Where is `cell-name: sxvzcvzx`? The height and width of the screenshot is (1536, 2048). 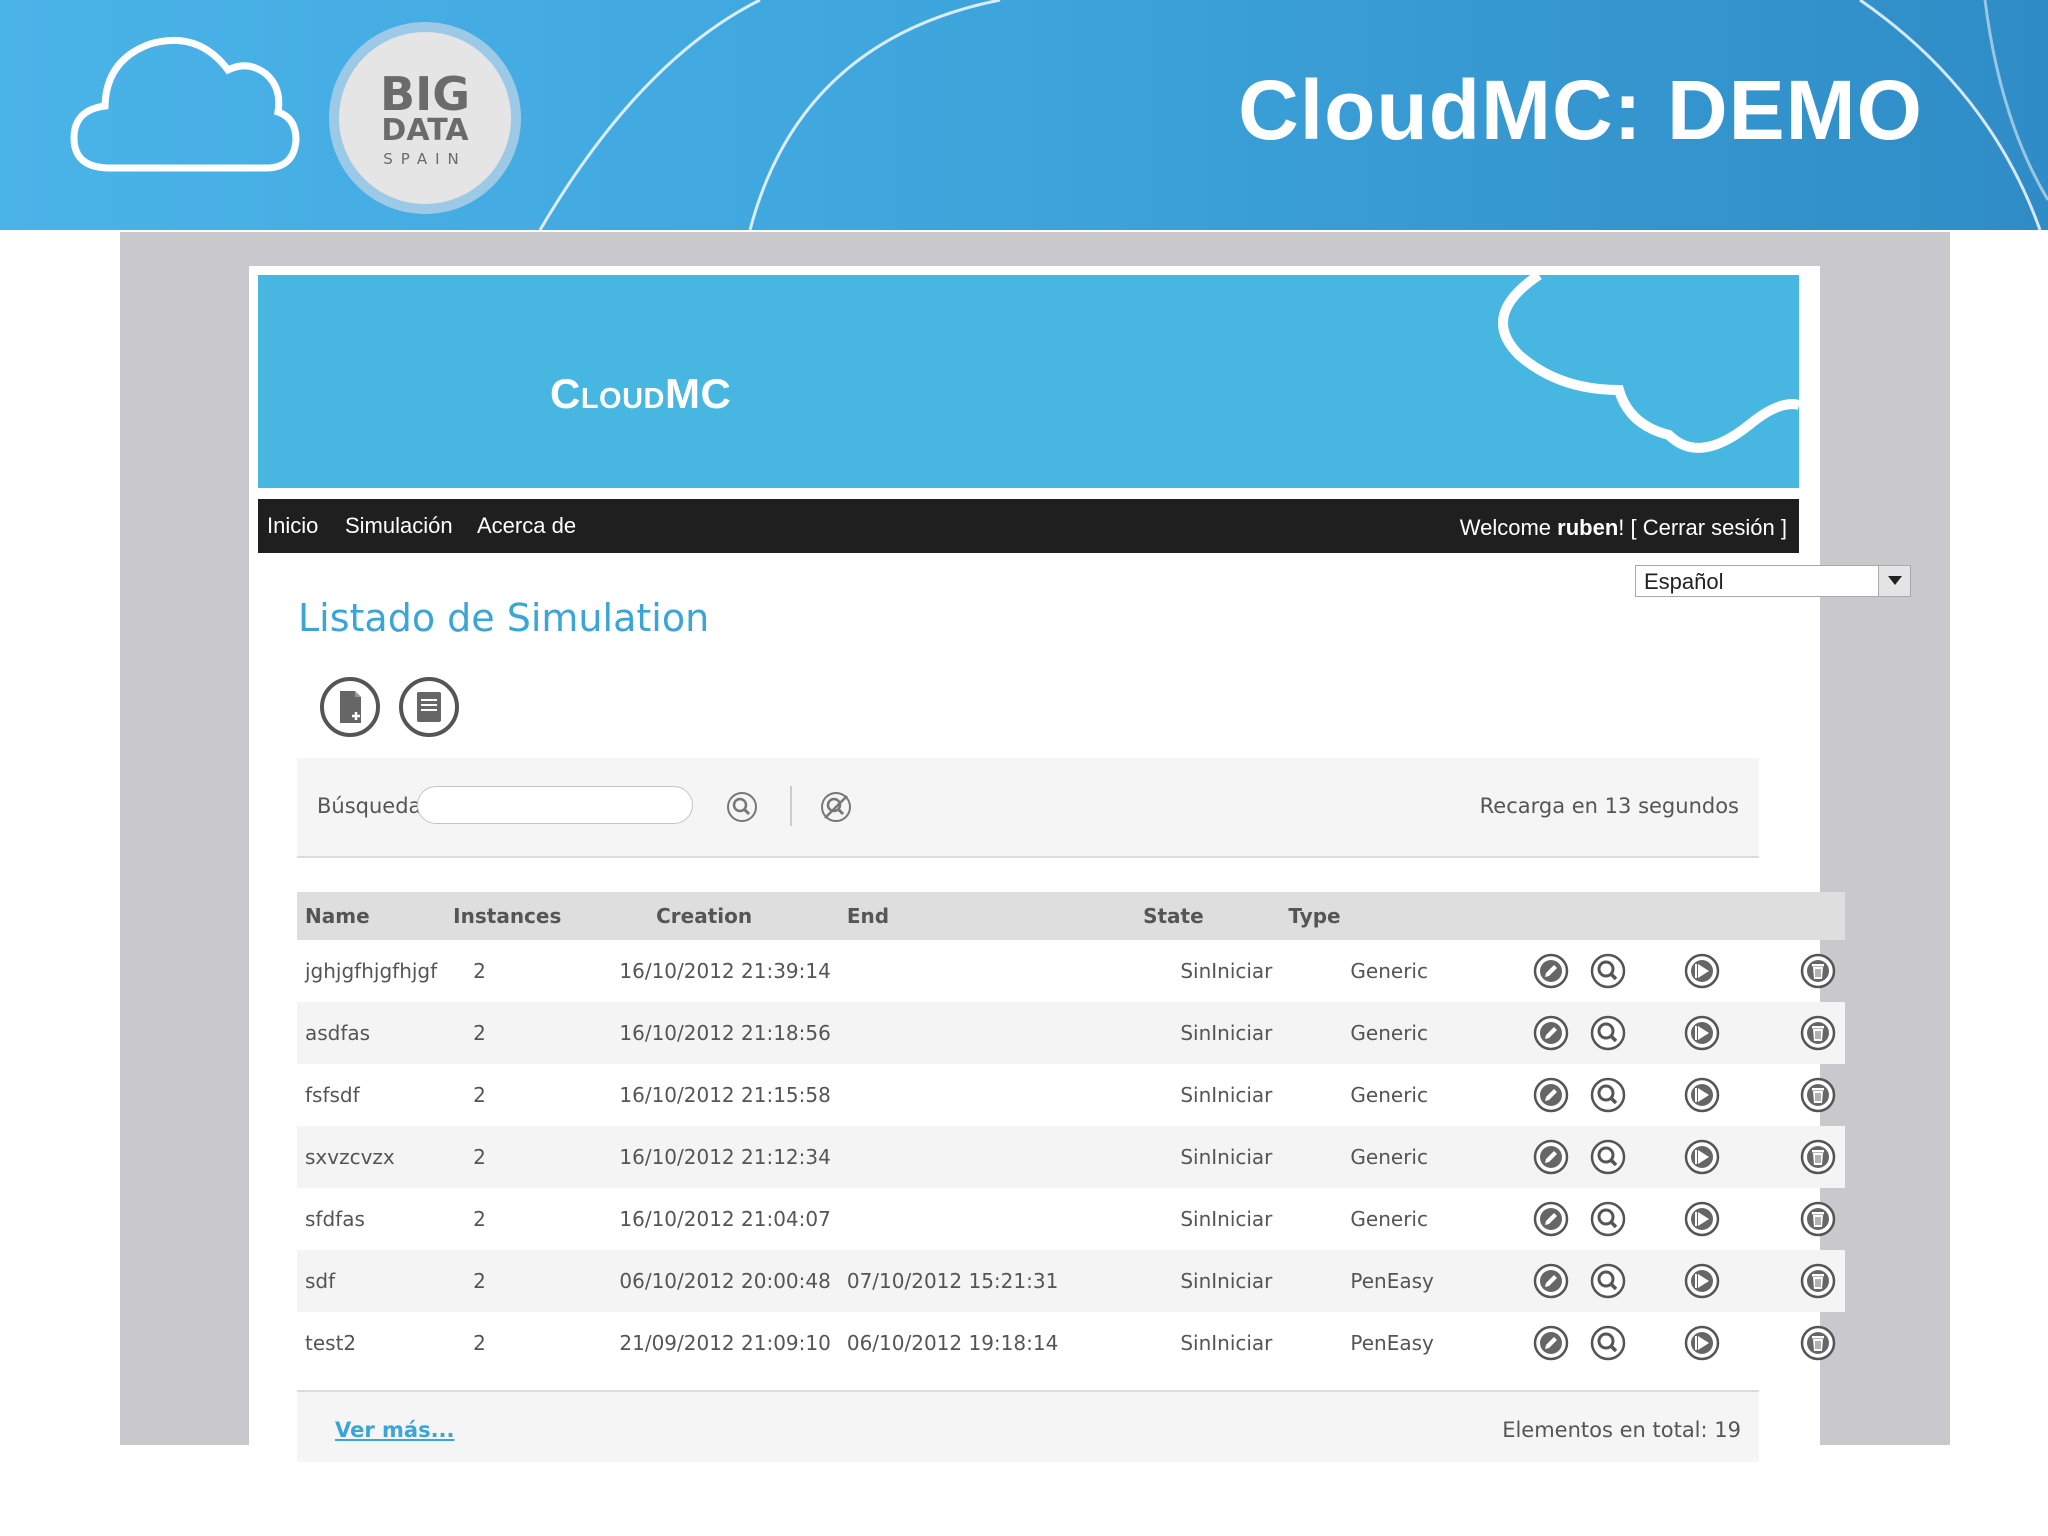 cell-name: sxvzcvzx is located at coordinates (350, 1157).